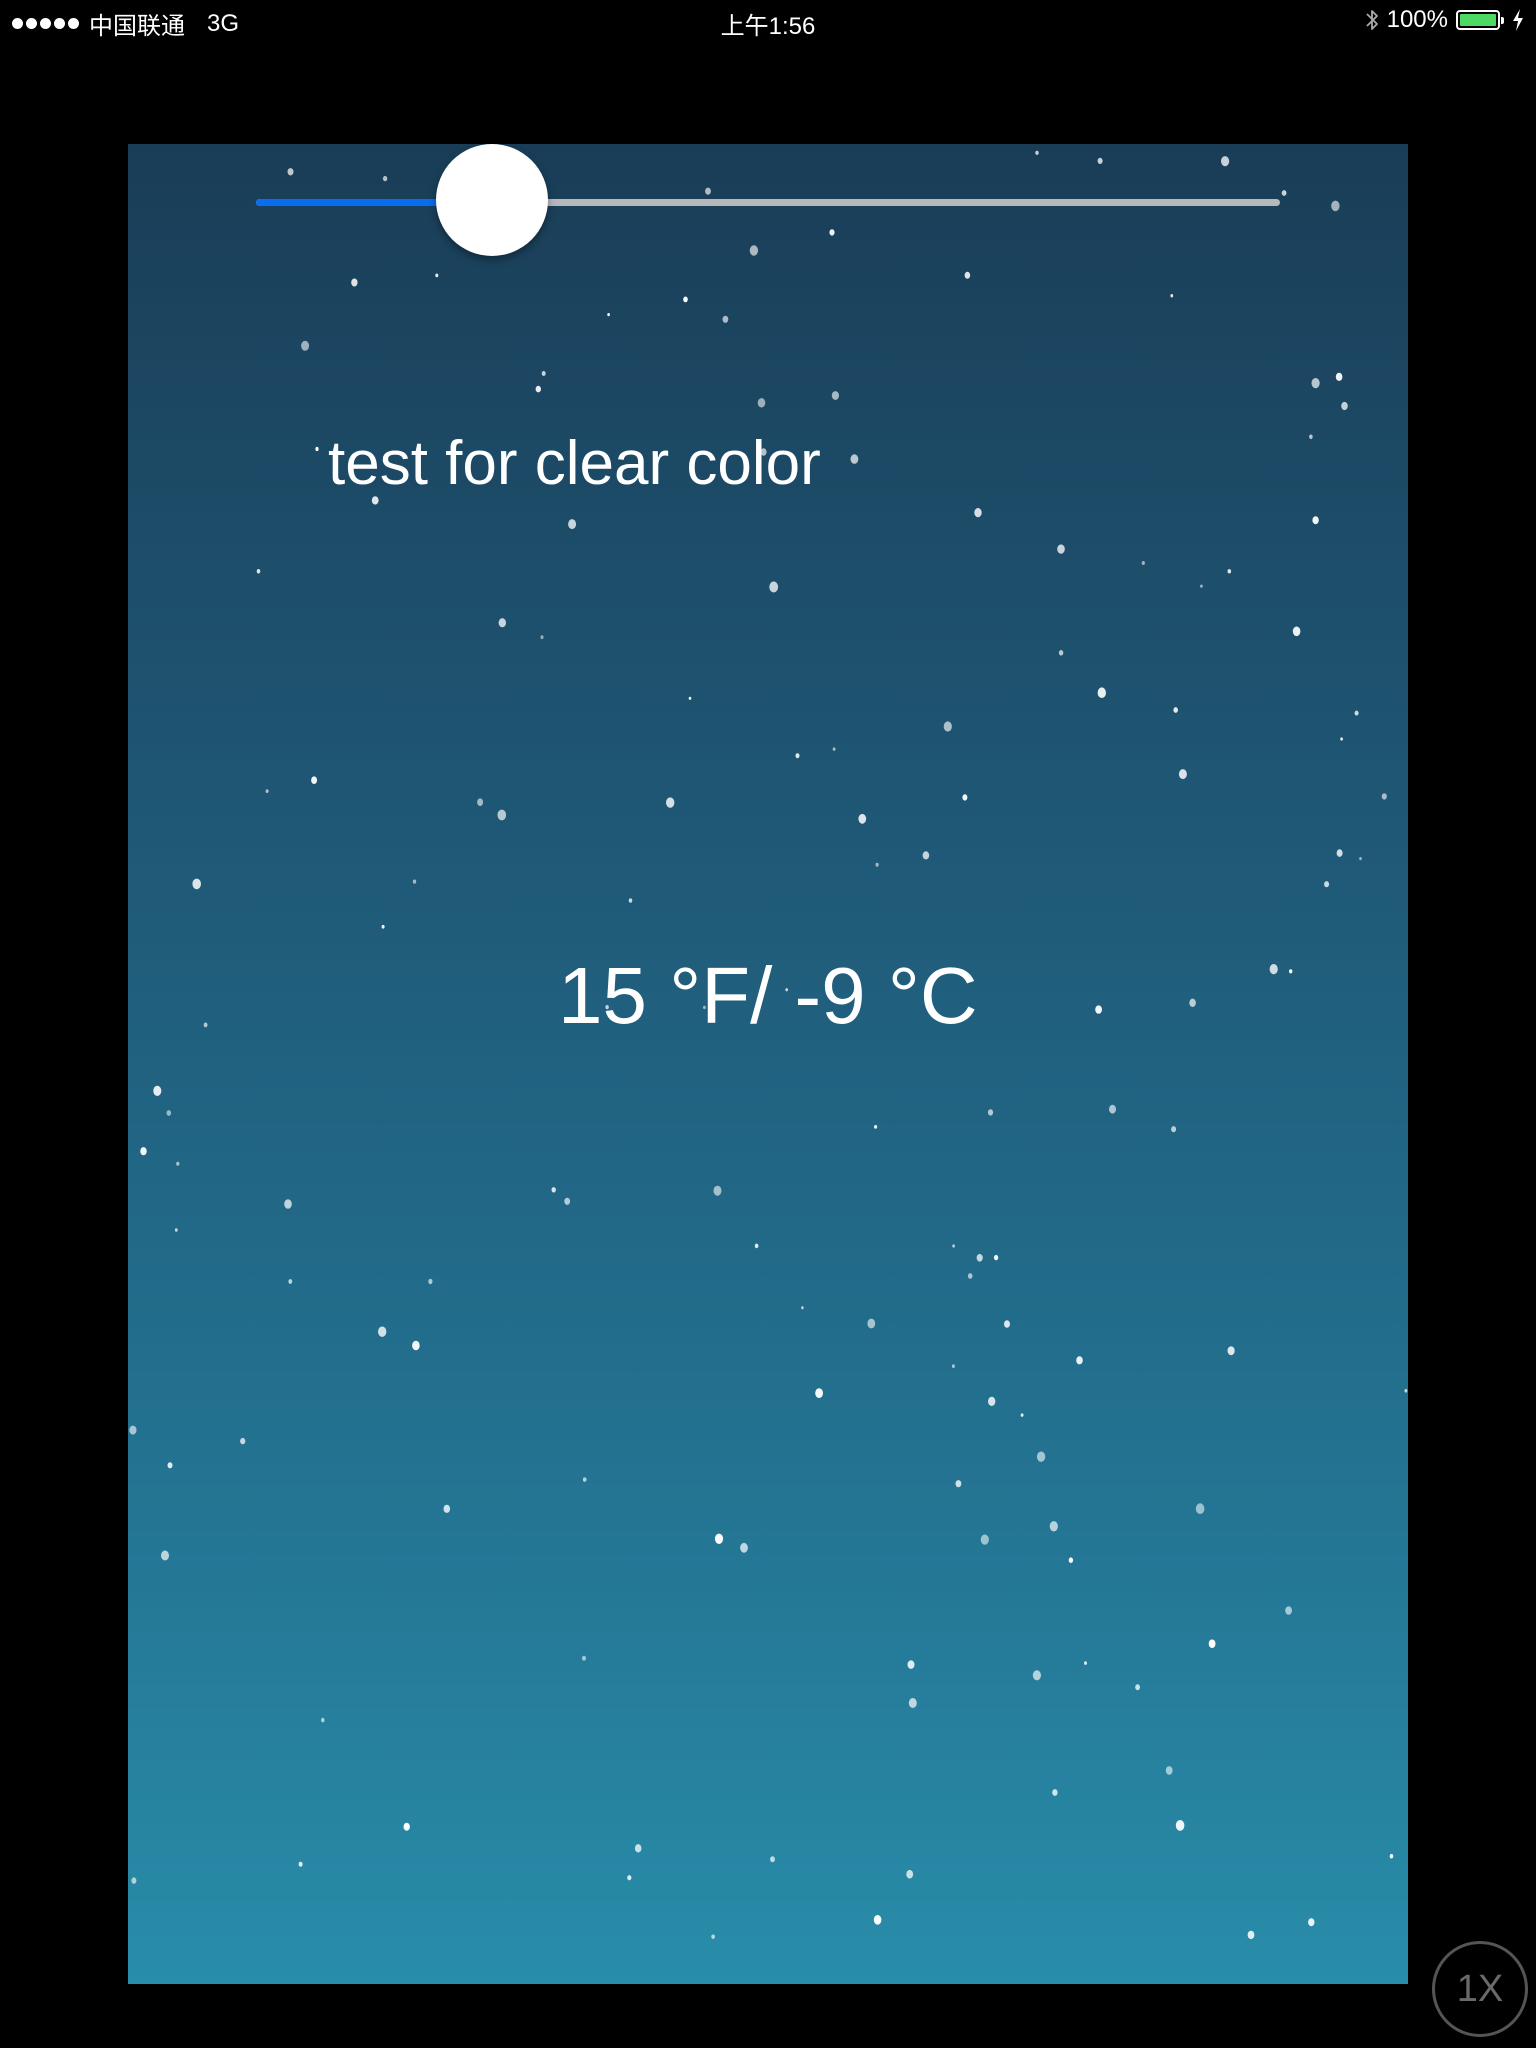 This screenshot has width=1536, height=2048. I want to click on bluetooth-icon, so click(1371, 20).